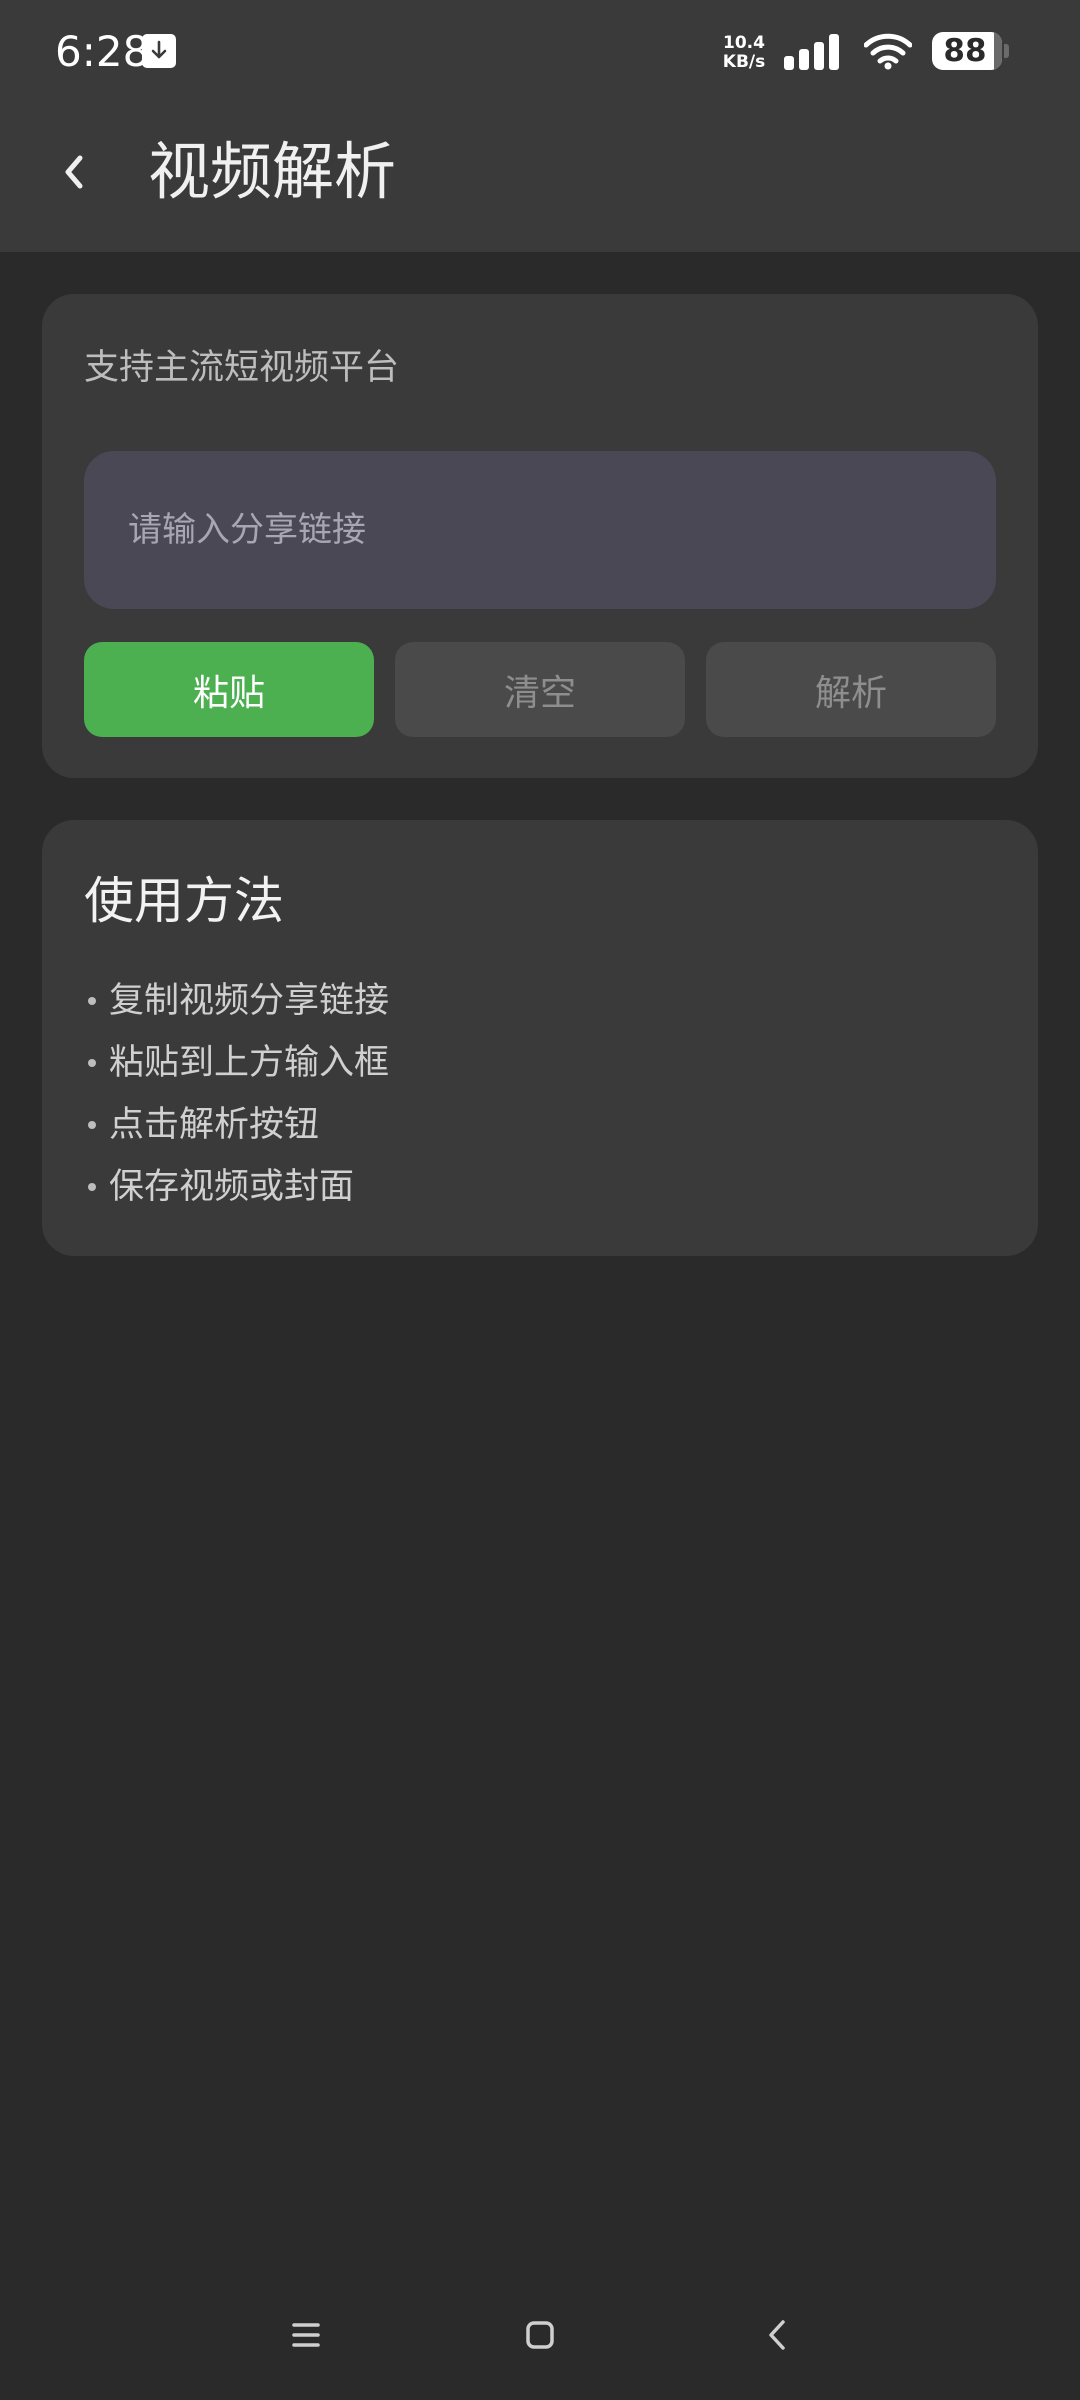 The width and height of the screenshot is (1080, 2400). Describe the element at coordinates (1006, 51) in the screenshot. I see `battery-cap` at that location.